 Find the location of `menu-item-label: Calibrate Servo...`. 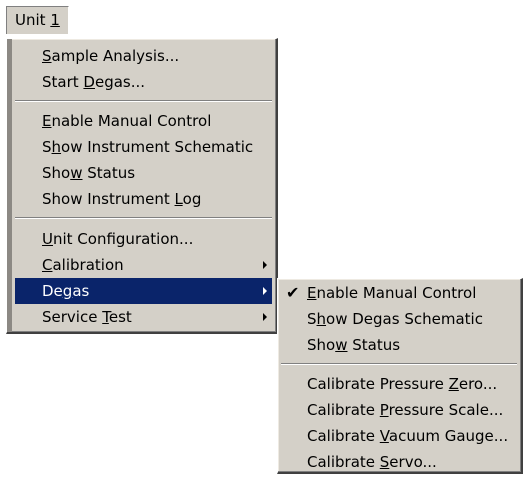

menu-item-label: Calibrate Servo... is located at coordinates (372, 462).